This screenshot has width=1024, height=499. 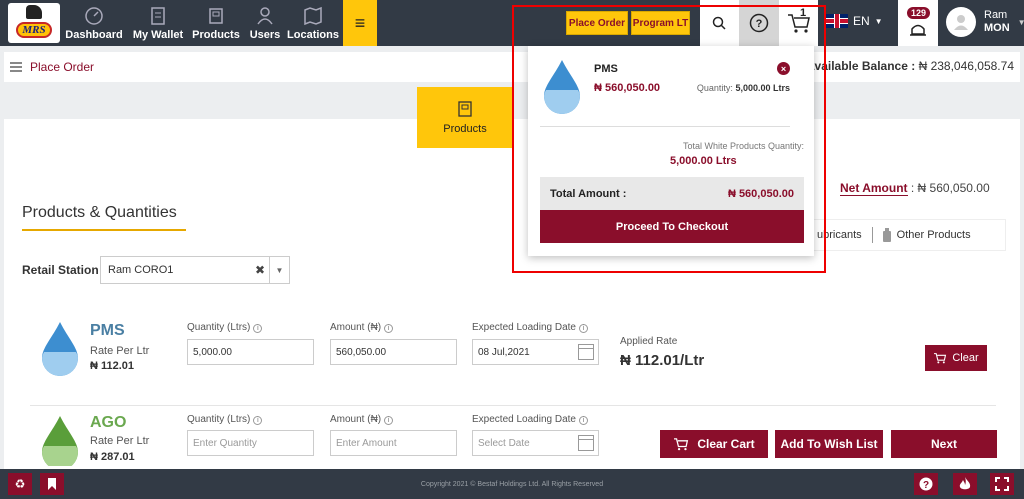 I want to click on ago-date-input: Select Date, so click(x=535, y=443).